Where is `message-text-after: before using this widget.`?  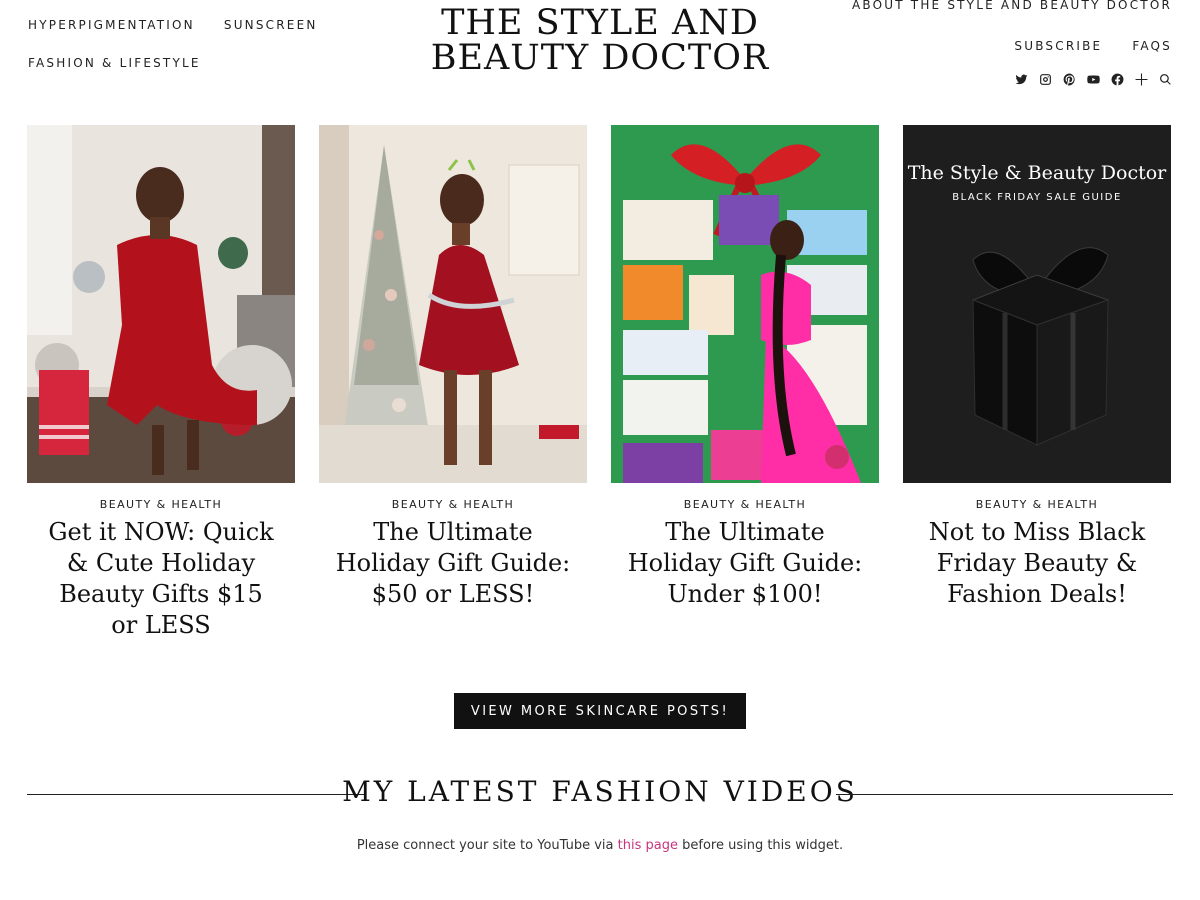 message-text-after: before using this widget. is located at coordinates (760, 845).